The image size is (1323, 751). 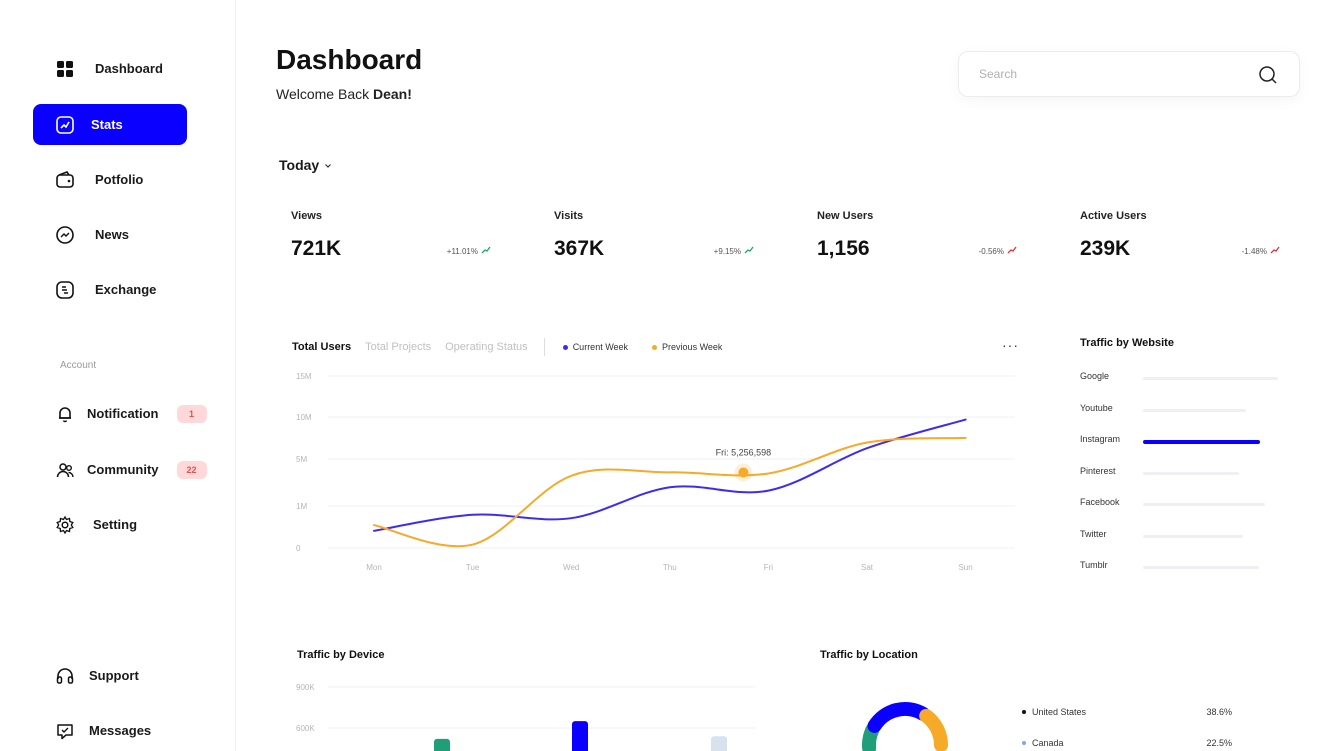 I want to click on search-box, so click(x=1129, y=74).